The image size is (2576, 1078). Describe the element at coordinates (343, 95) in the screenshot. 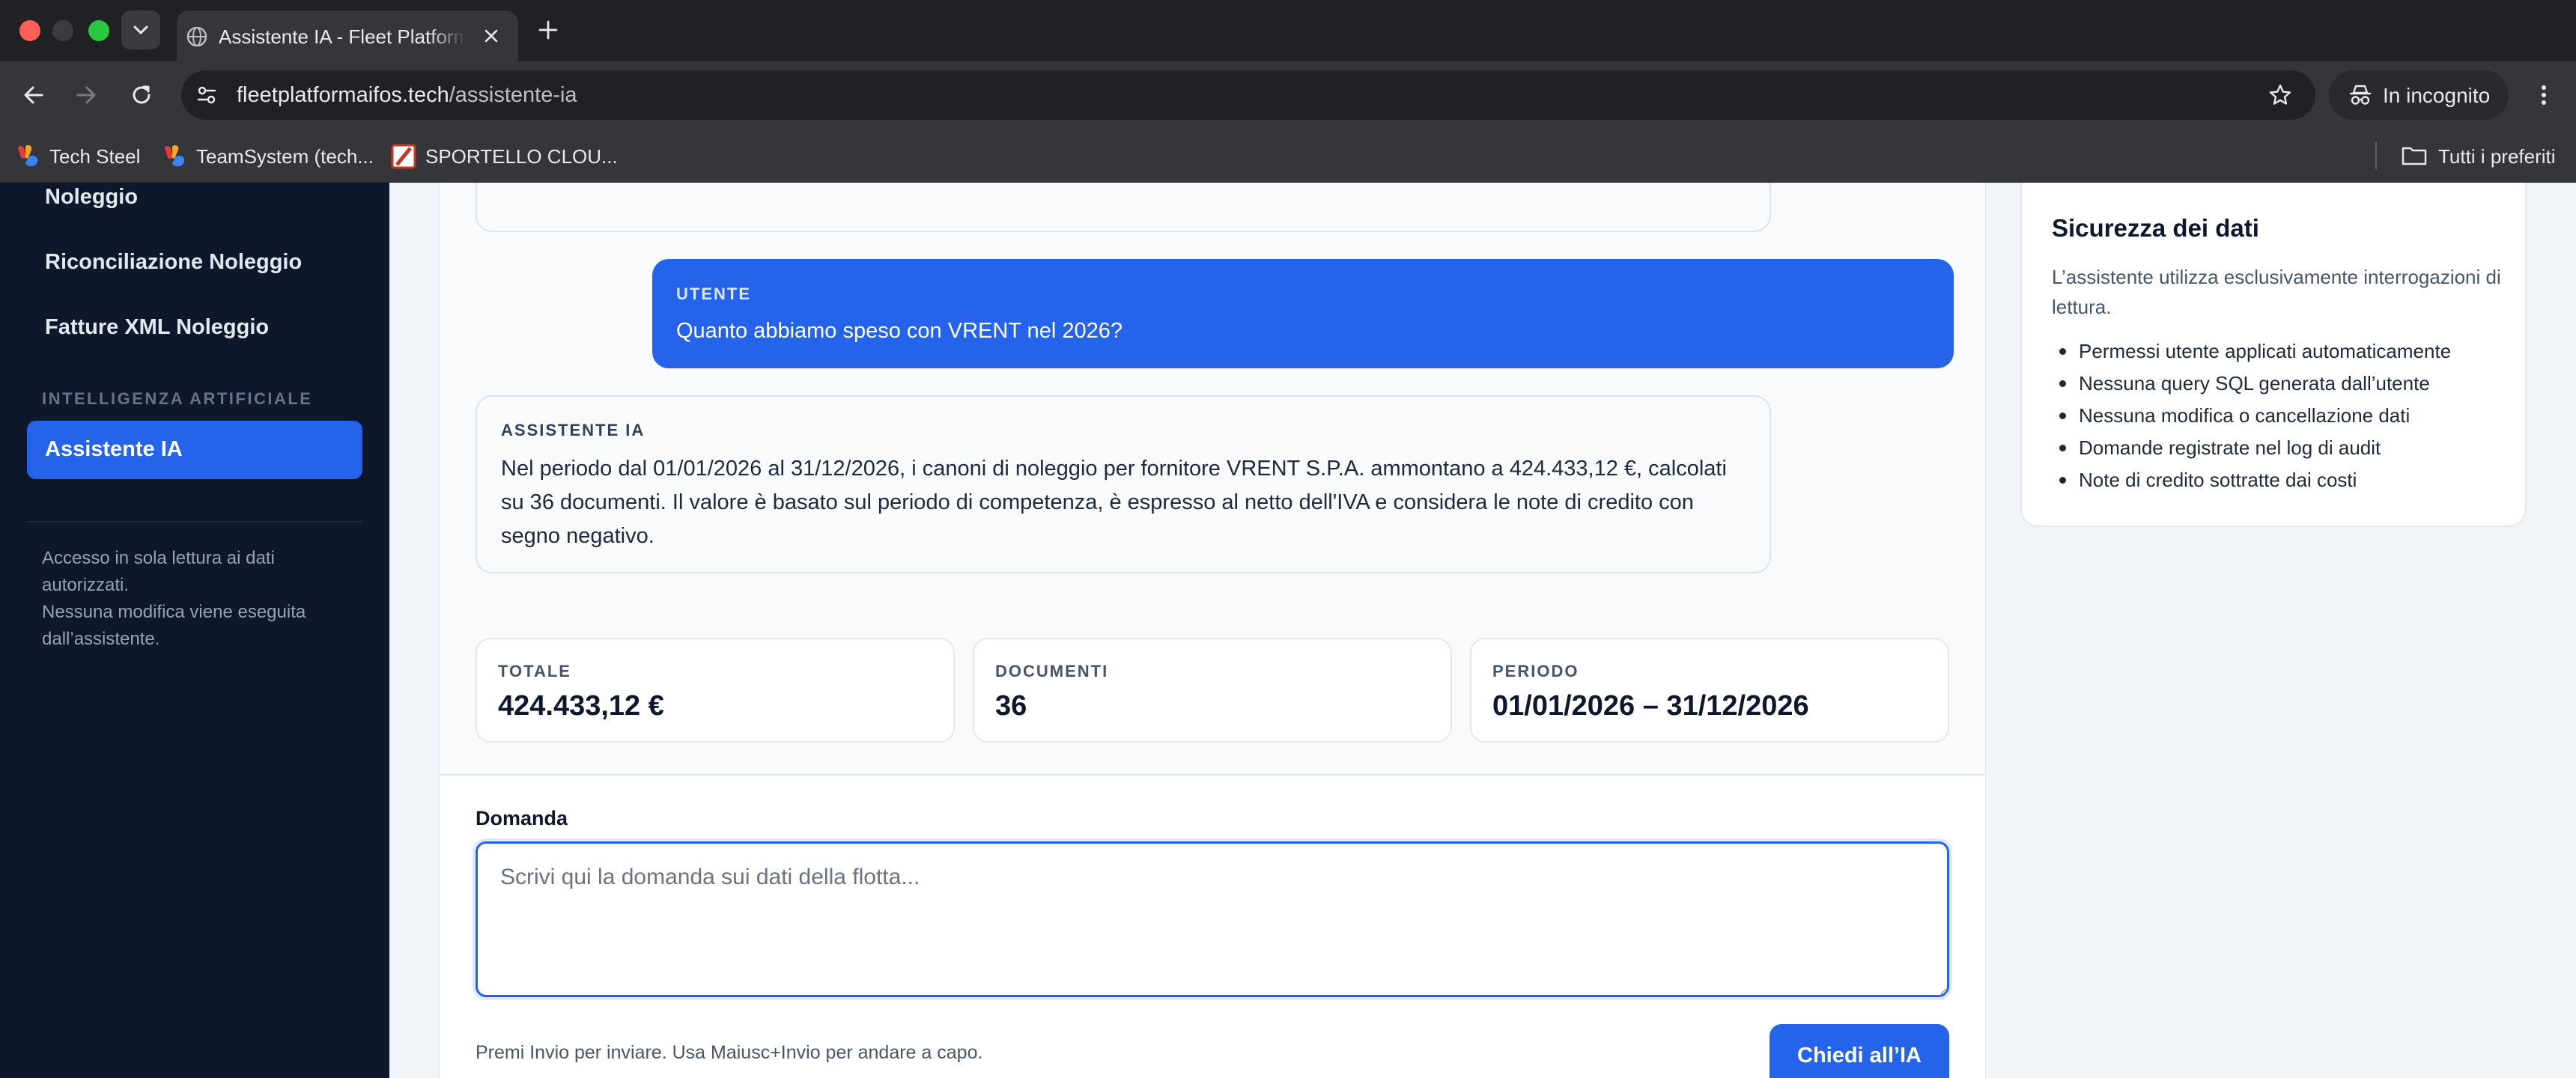

I see `url-host: fleetplatformaifos.tech` at that location.